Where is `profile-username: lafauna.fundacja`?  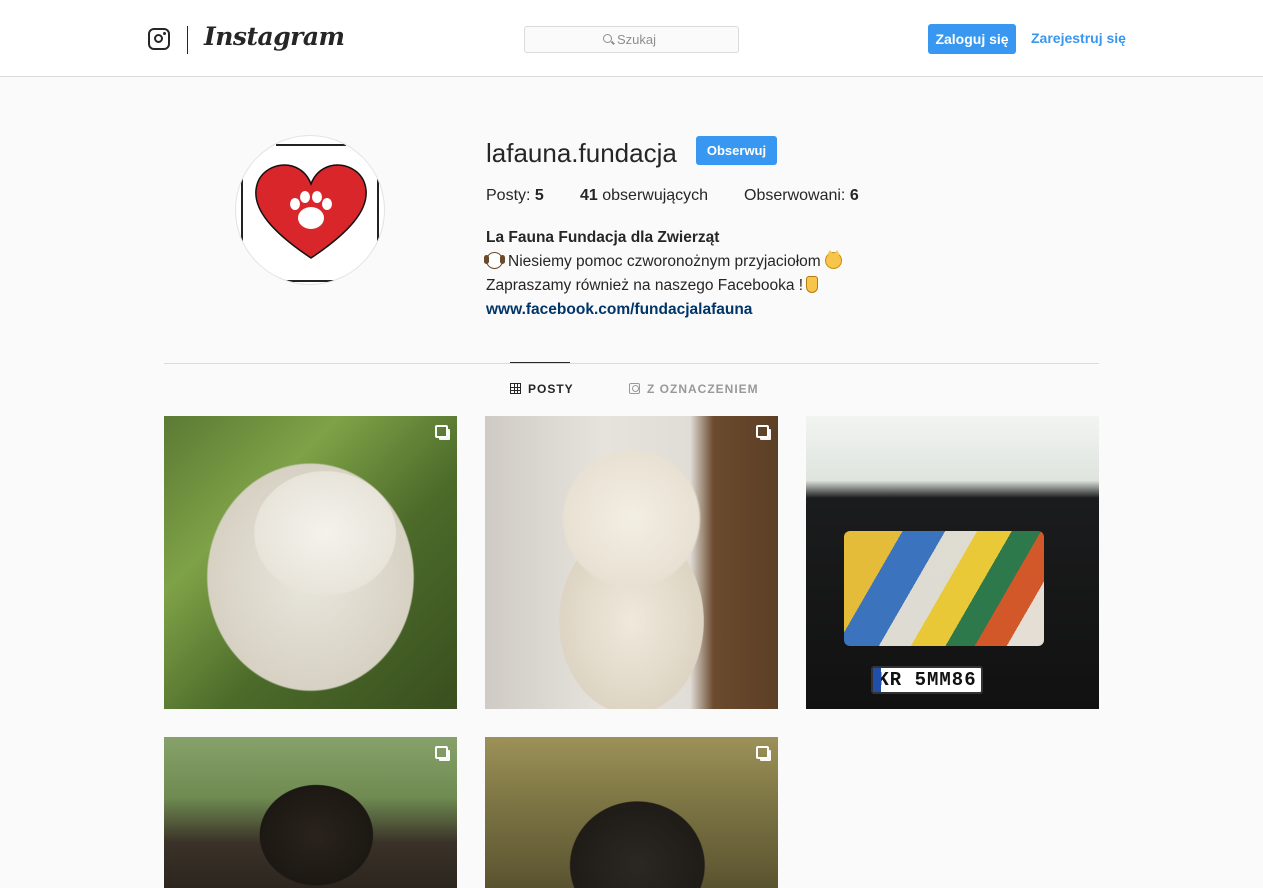 profile-username: lafauna.fundacja is located at coordinates (581, 153).